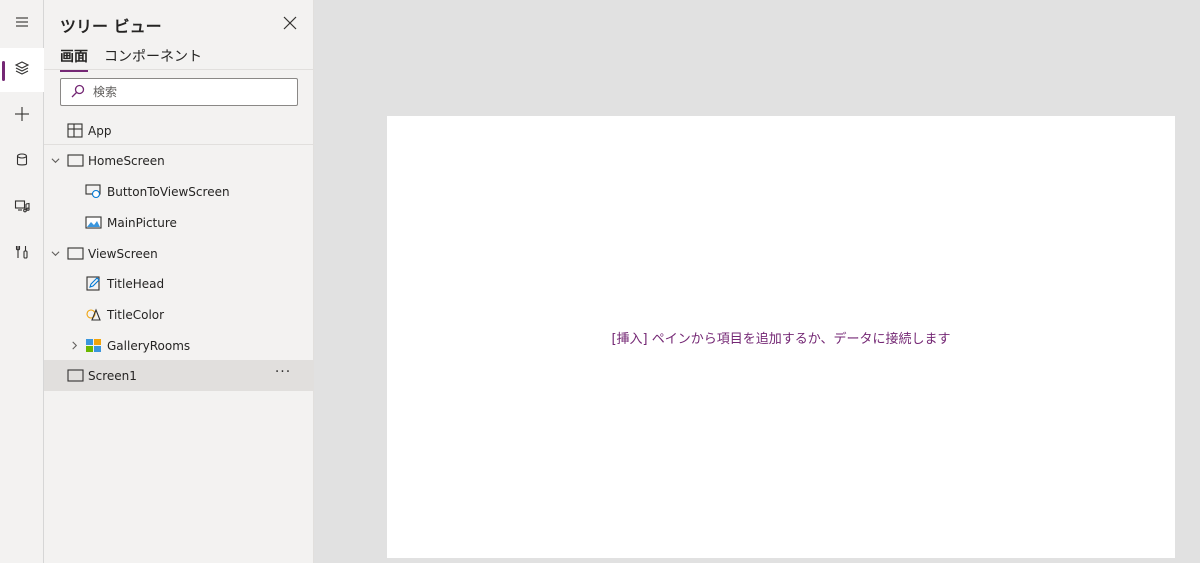 The image size is (1200, 563). I want to click on tree-item-buttontoviewscreen: ButtonToViewScreen, so click(179, 191).